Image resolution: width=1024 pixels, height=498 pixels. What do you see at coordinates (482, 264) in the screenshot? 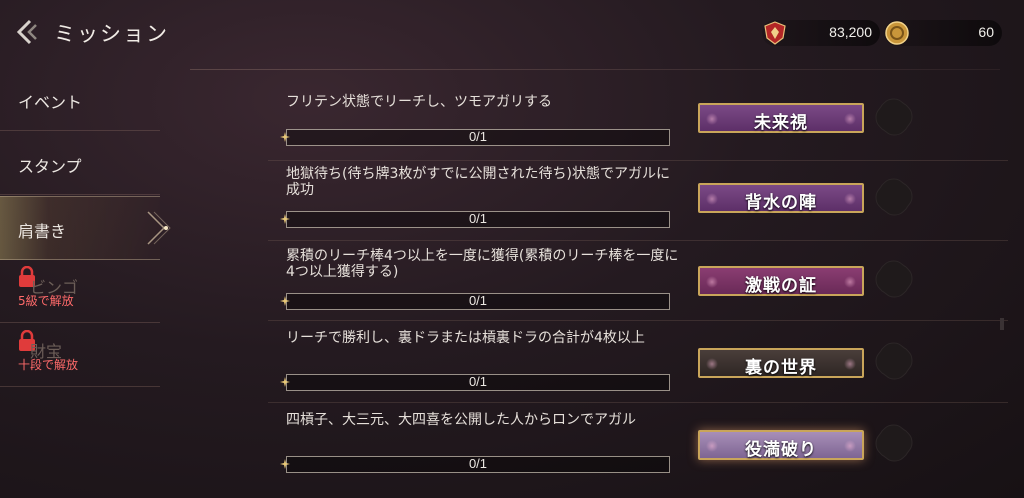
I see `mission-description: 累積のリーチ棒4つ以上を一度に獲得(累積のリーチ棒を一度に4つ以上獲得する)` at bounding box center [482, 264].